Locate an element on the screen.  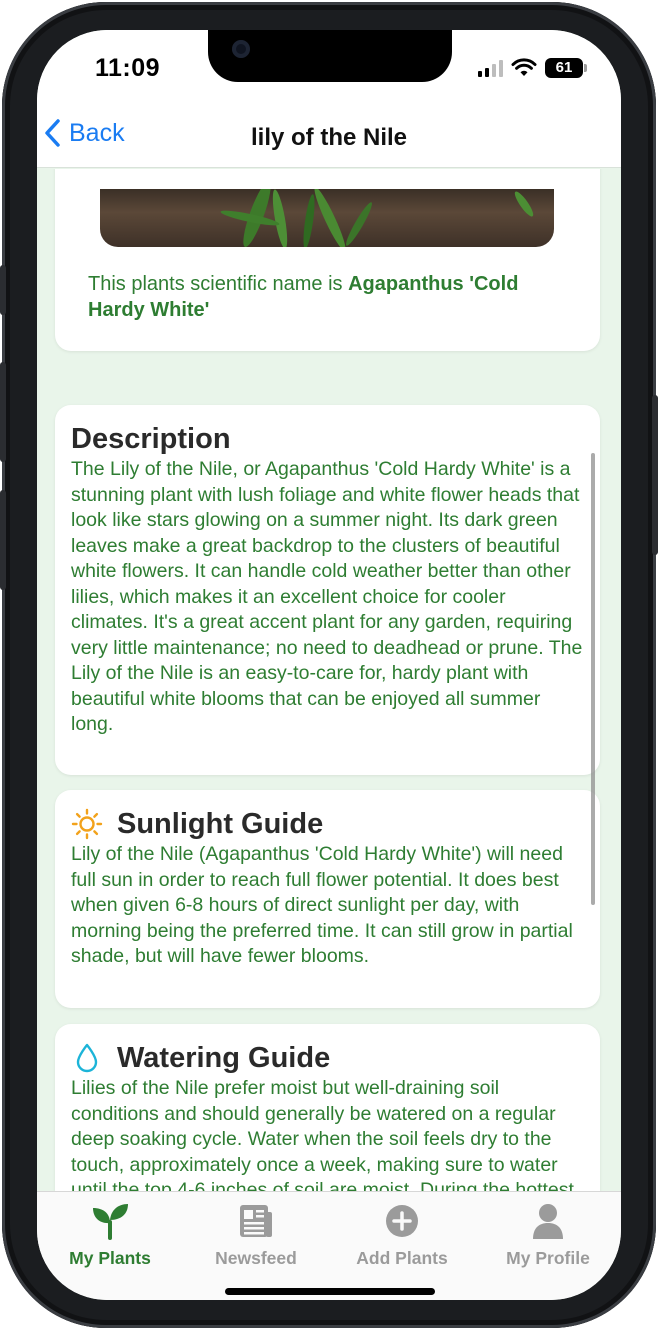
vertical-scrollbar is located at coordinates (593, 679).